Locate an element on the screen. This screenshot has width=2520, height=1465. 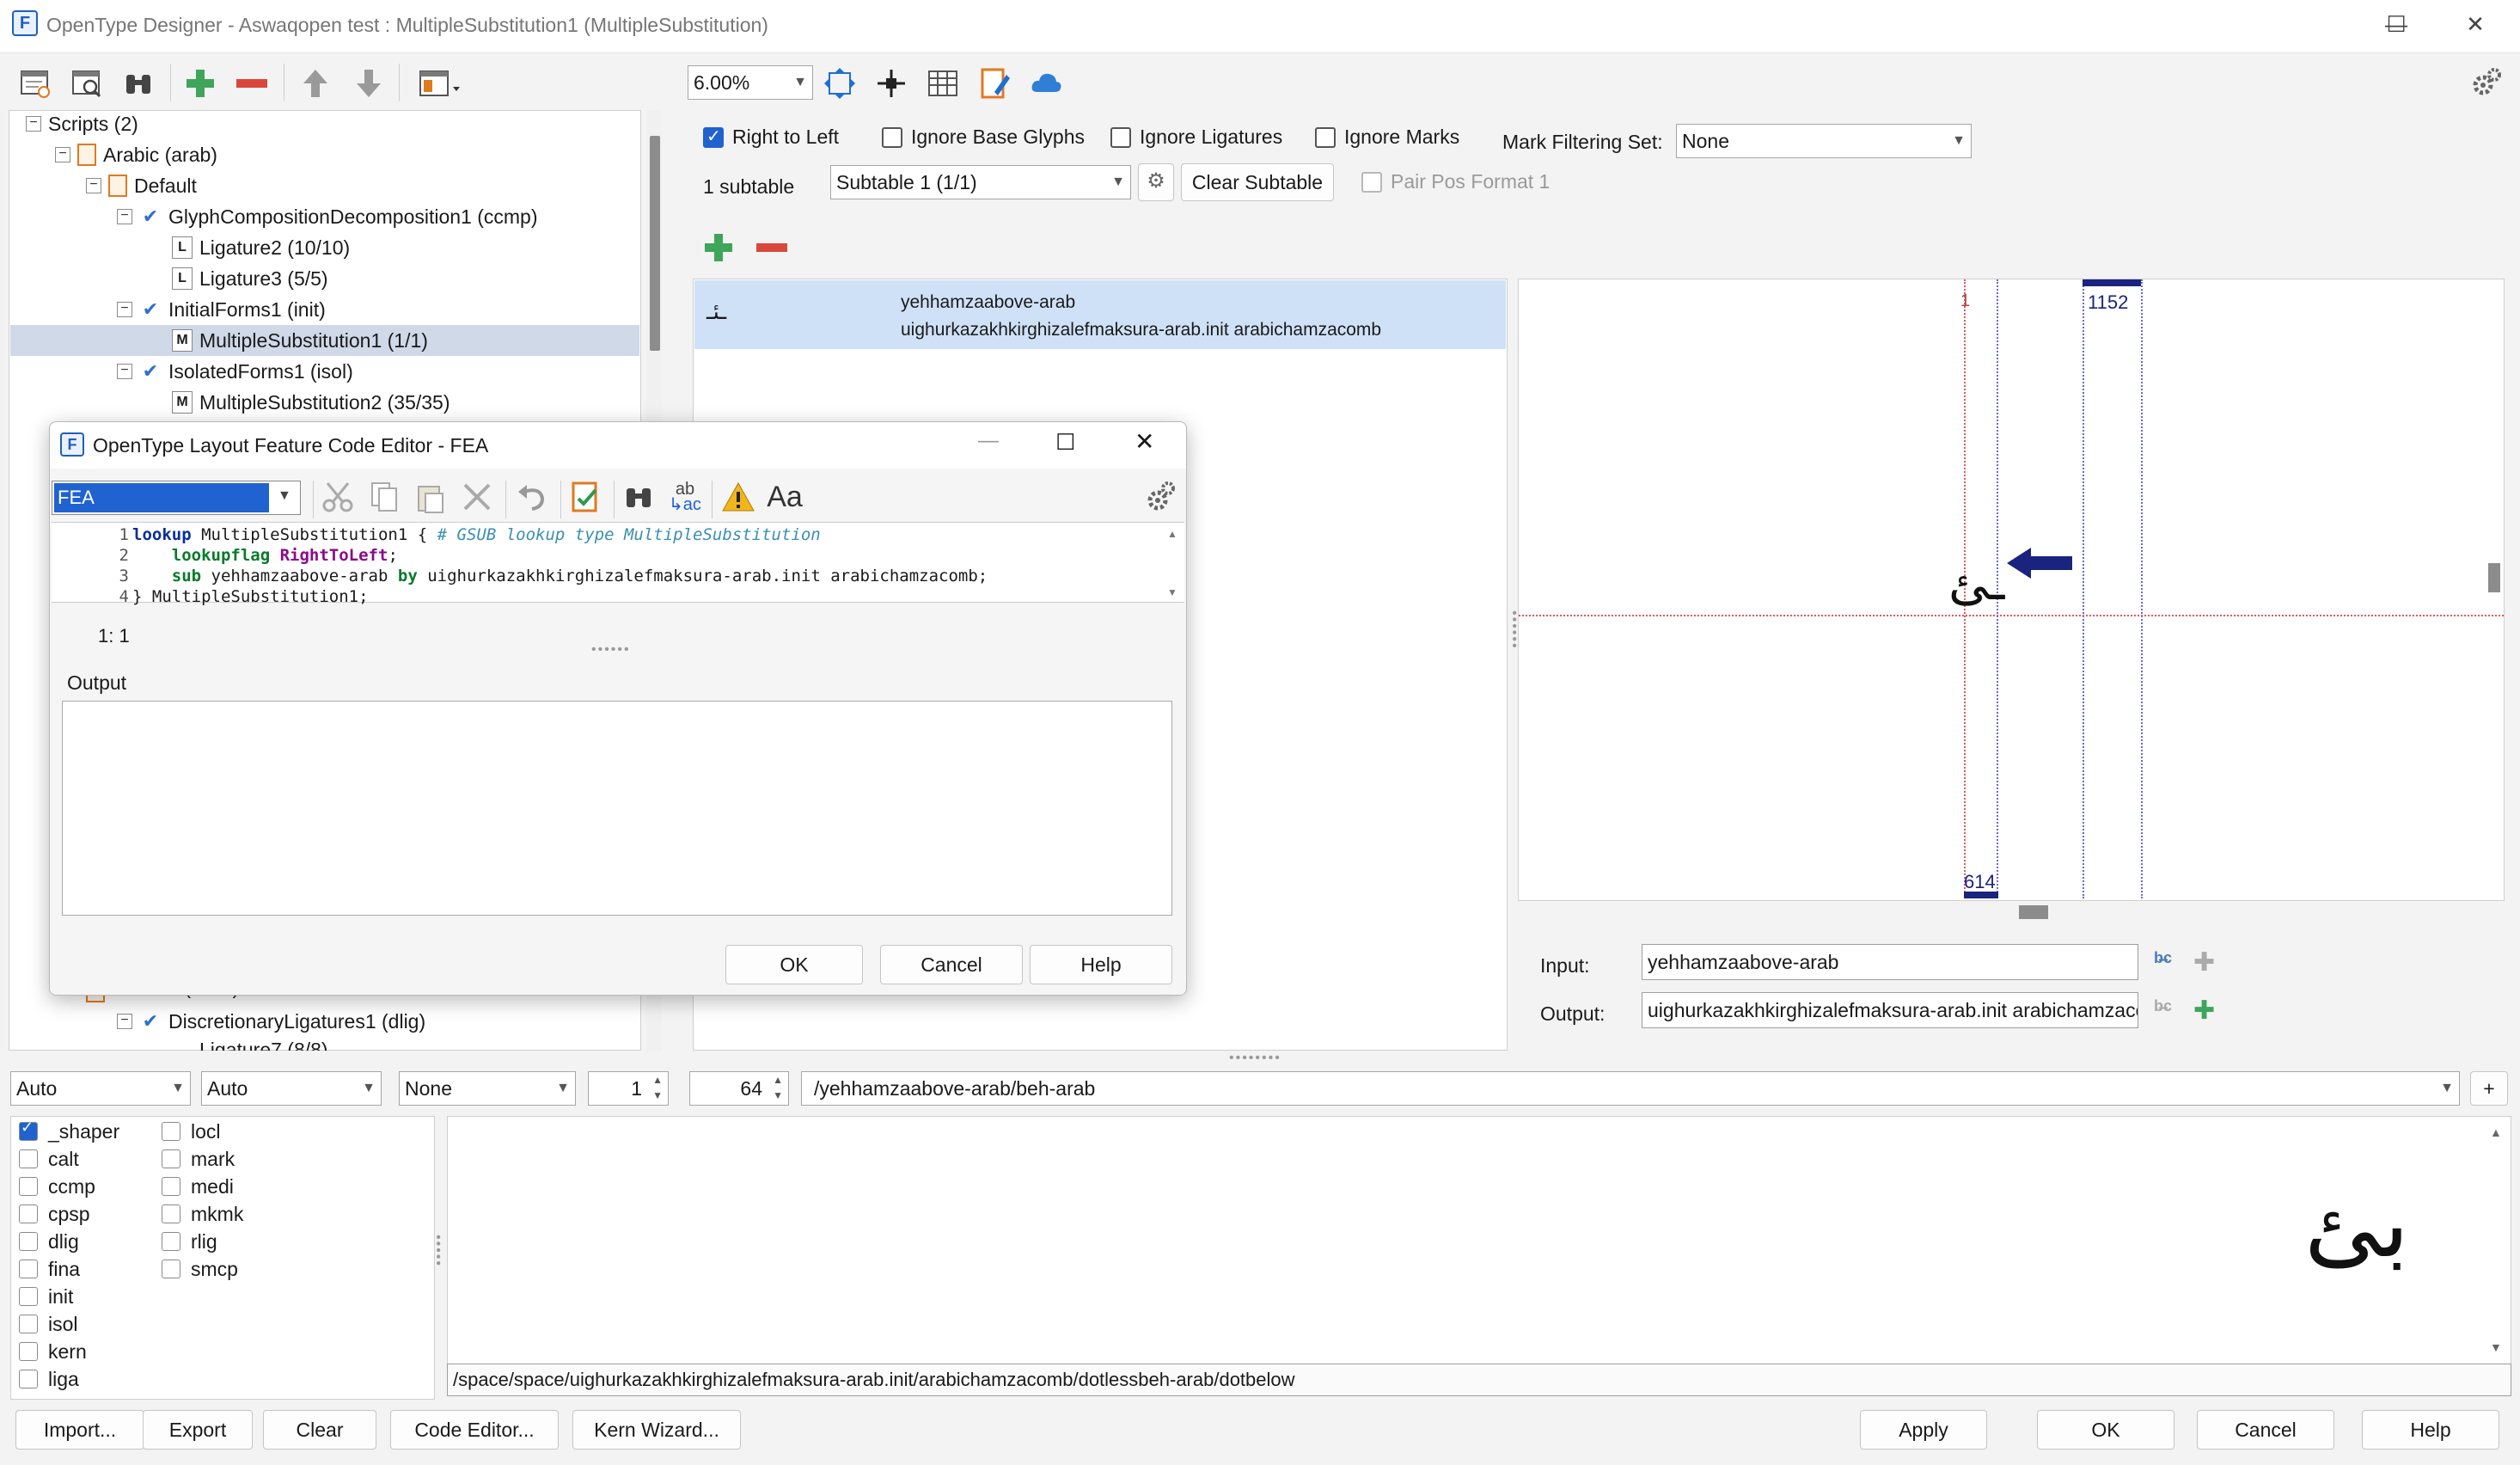
cancel-button: Cancel is located at coordinates (2265, 1430).